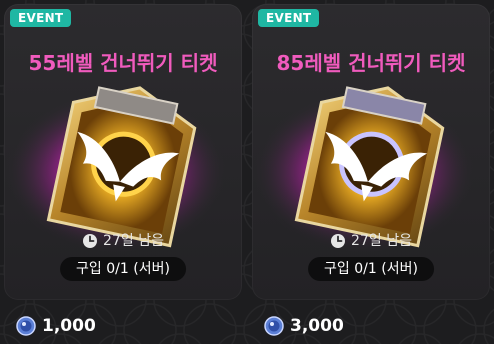 This screenshot has width=494, height=344. What do you see at coordinates (69, 326) in the screenshot?
I see `price-text: 1,000` at bounding box center [69, 326].